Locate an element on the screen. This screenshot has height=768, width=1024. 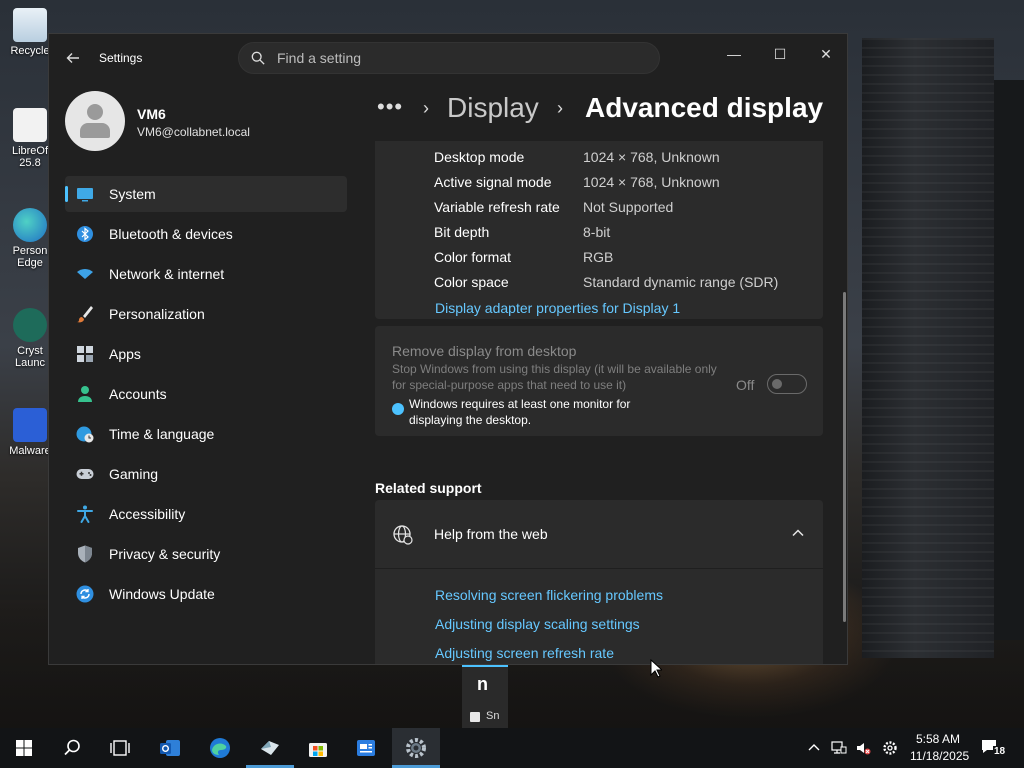
display-adapter-properties-link: Display adapter properties for Display 1 is located at coordinates (557, 308).